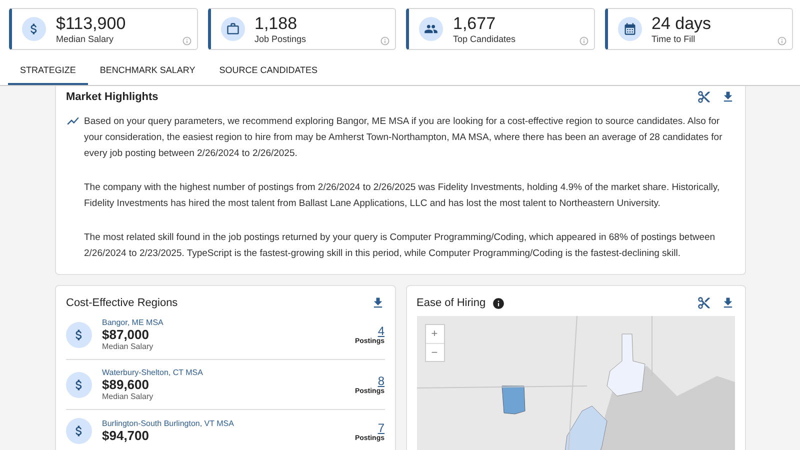  I want to click on map: + −, so click(575, 383).